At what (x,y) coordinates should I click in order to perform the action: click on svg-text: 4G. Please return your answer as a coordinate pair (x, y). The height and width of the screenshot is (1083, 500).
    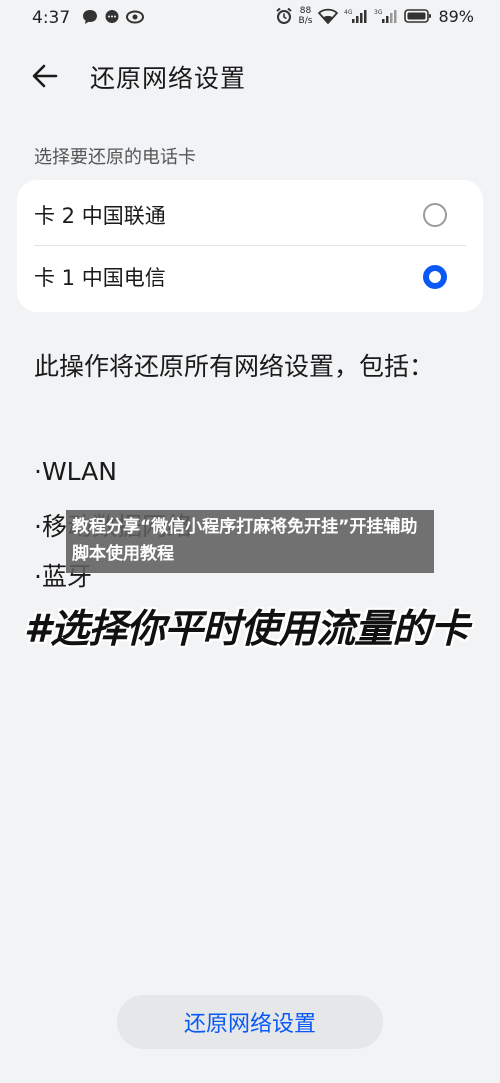
    Looking at the image, I should click on (348, 12).